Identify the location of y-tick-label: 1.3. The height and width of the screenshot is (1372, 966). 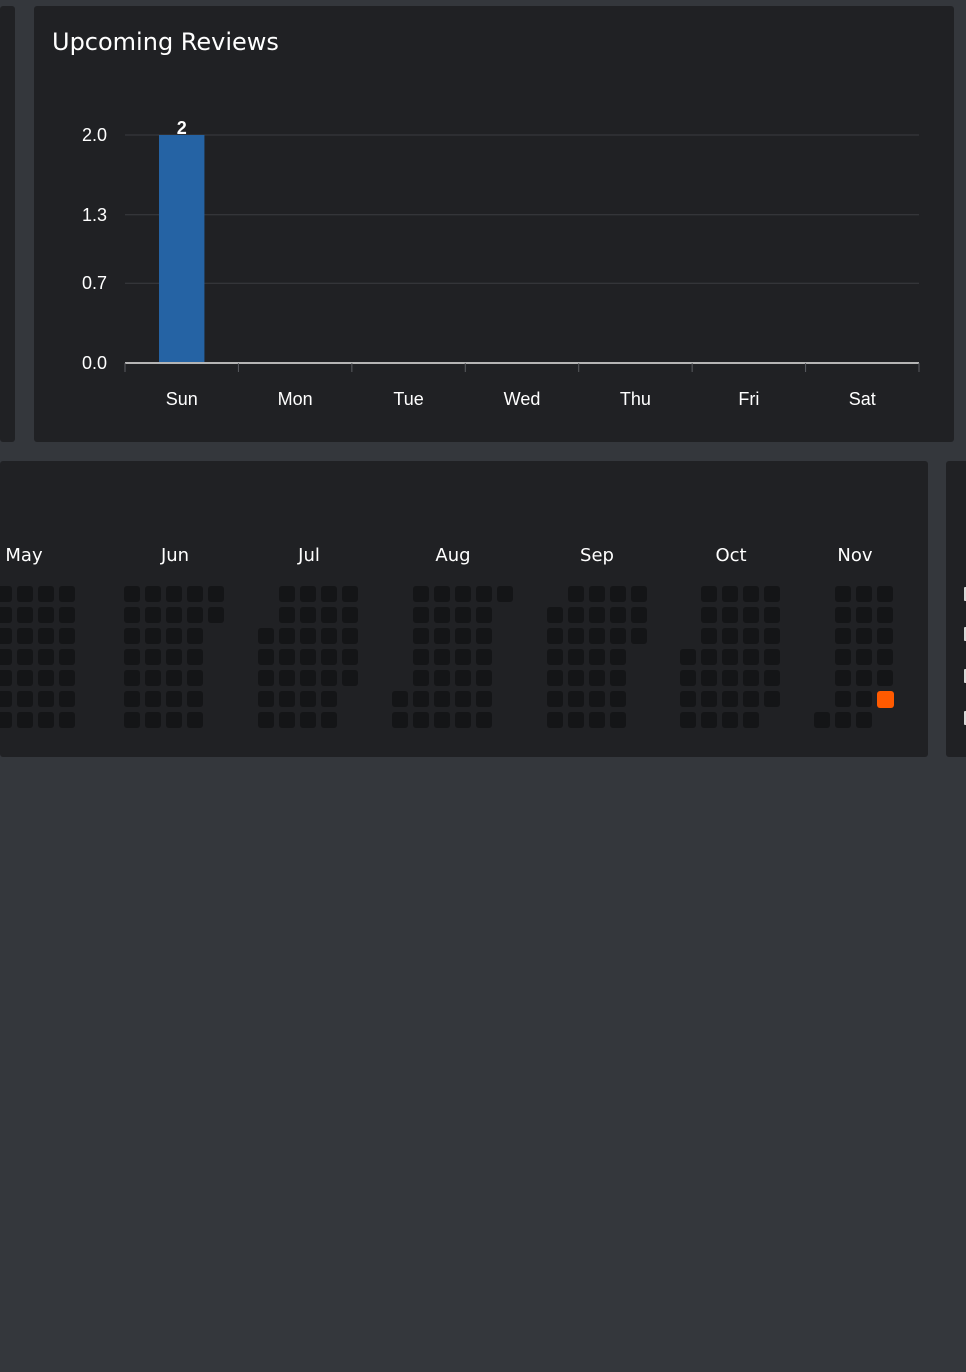
(94, 215).